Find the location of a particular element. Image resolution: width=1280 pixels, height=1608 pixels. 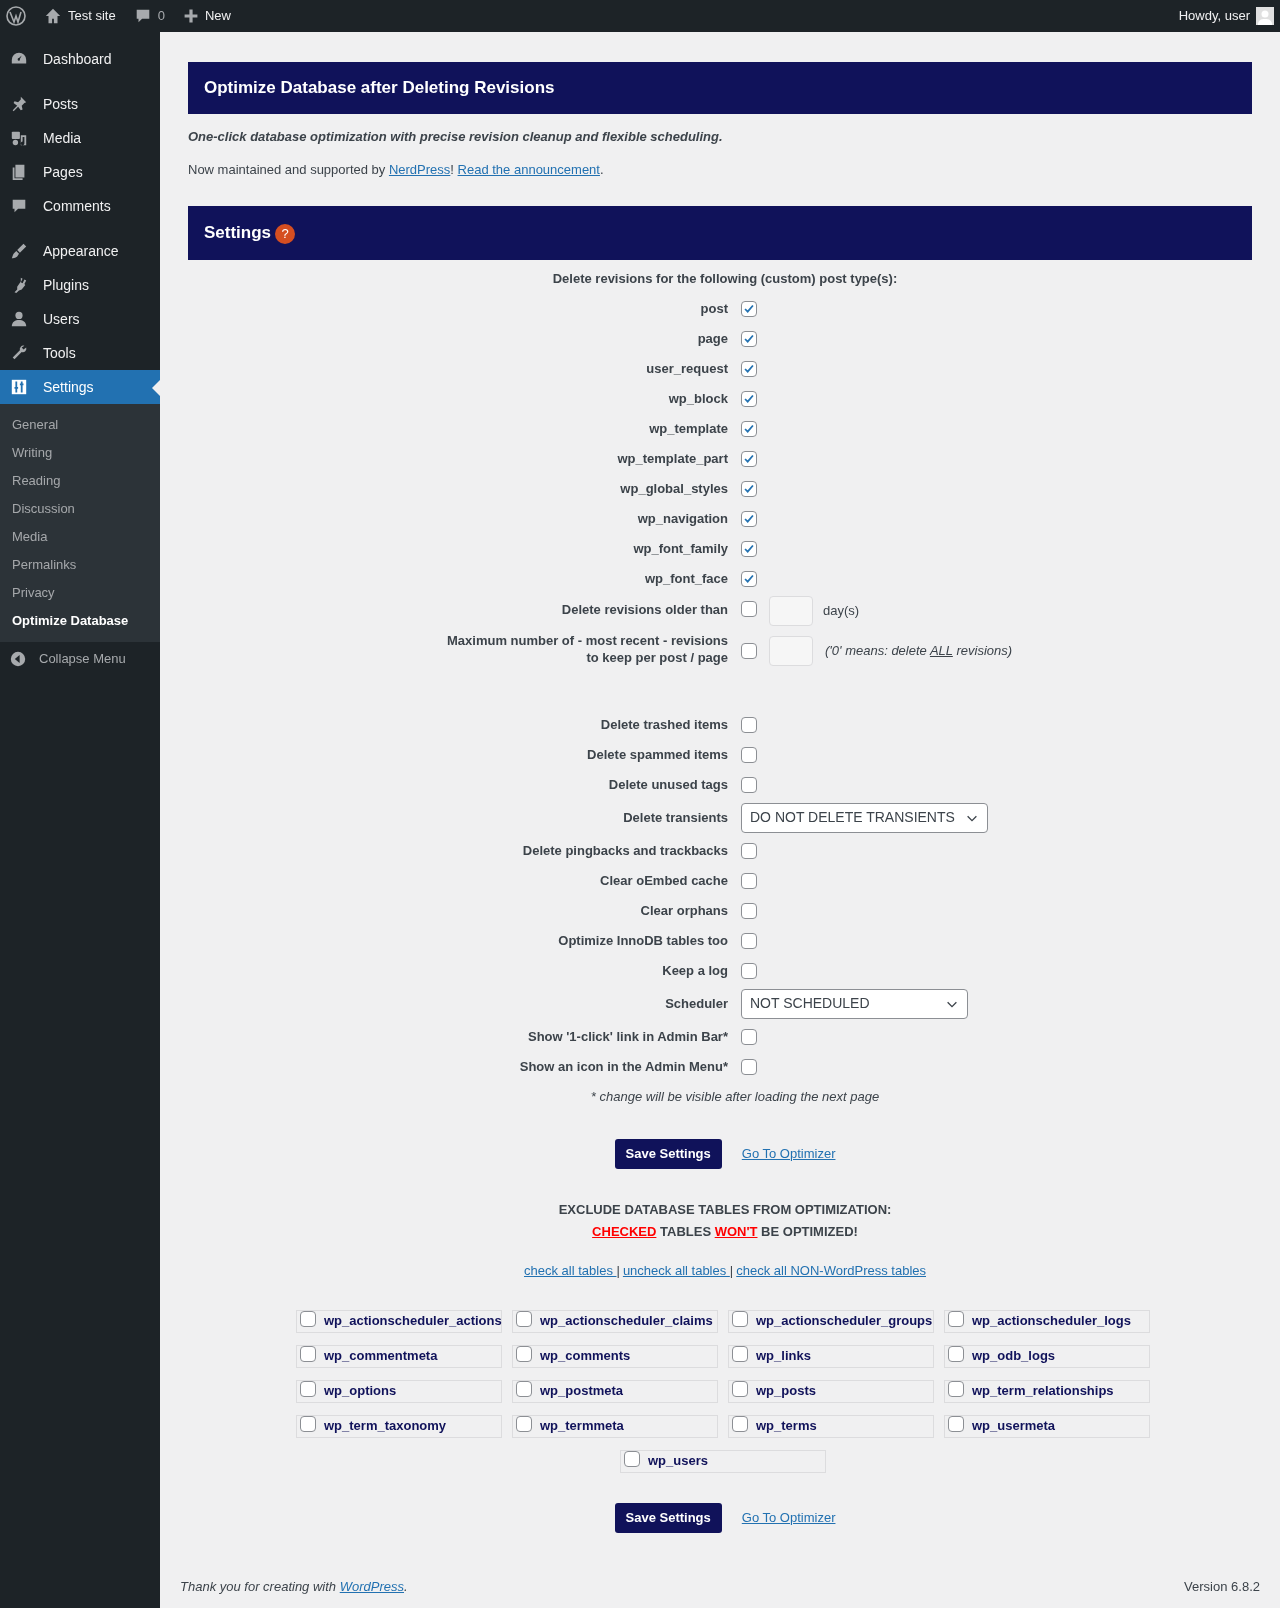

new-link: New is located at coordinates (206, 16).